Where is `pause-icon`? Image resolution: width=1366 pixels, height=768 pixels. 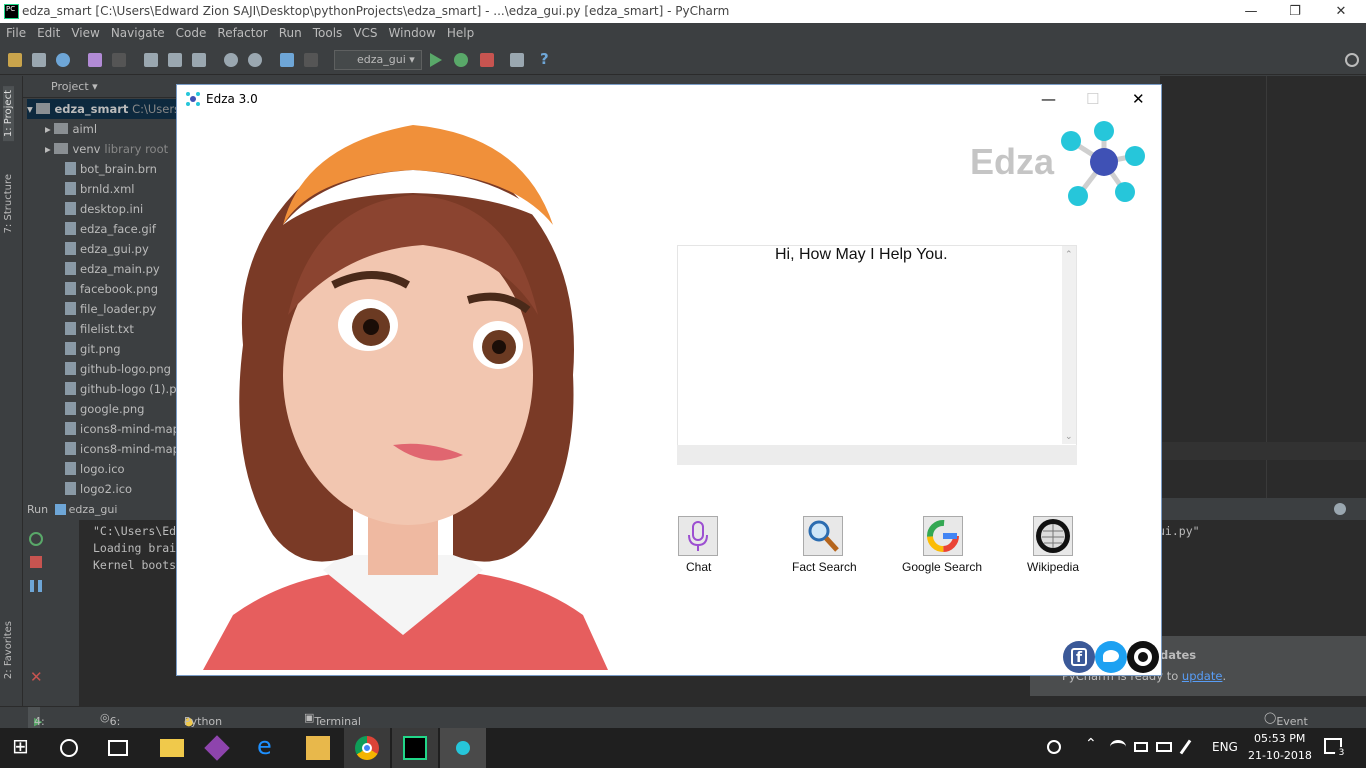
pause-icon is located at coordinates (36, 586).